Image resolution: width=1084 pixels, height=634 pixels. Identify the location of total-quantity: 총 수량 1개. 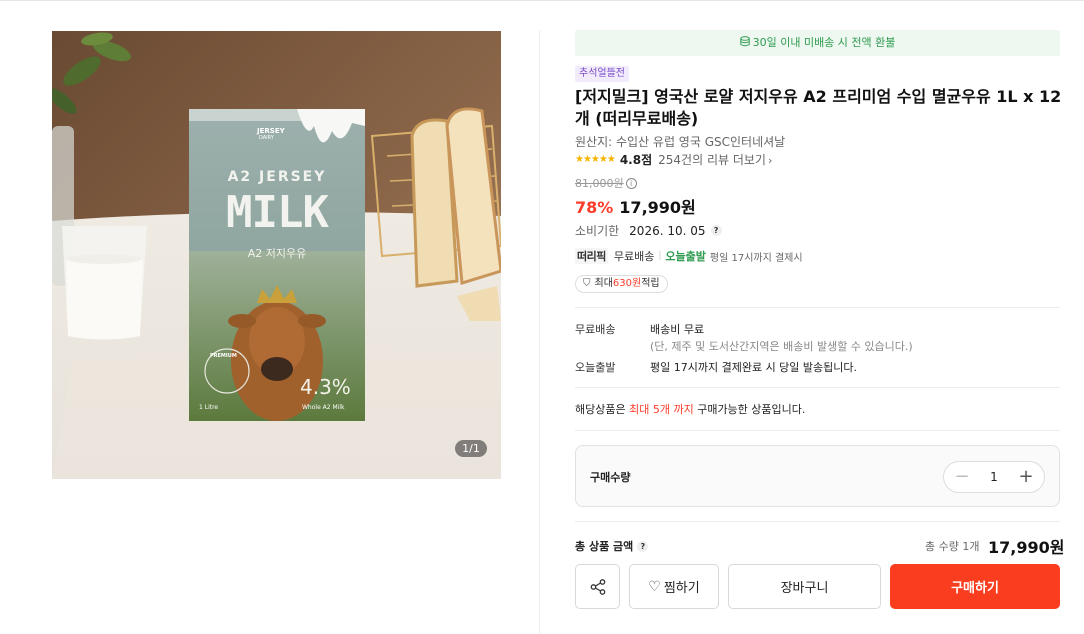
(952, 546).